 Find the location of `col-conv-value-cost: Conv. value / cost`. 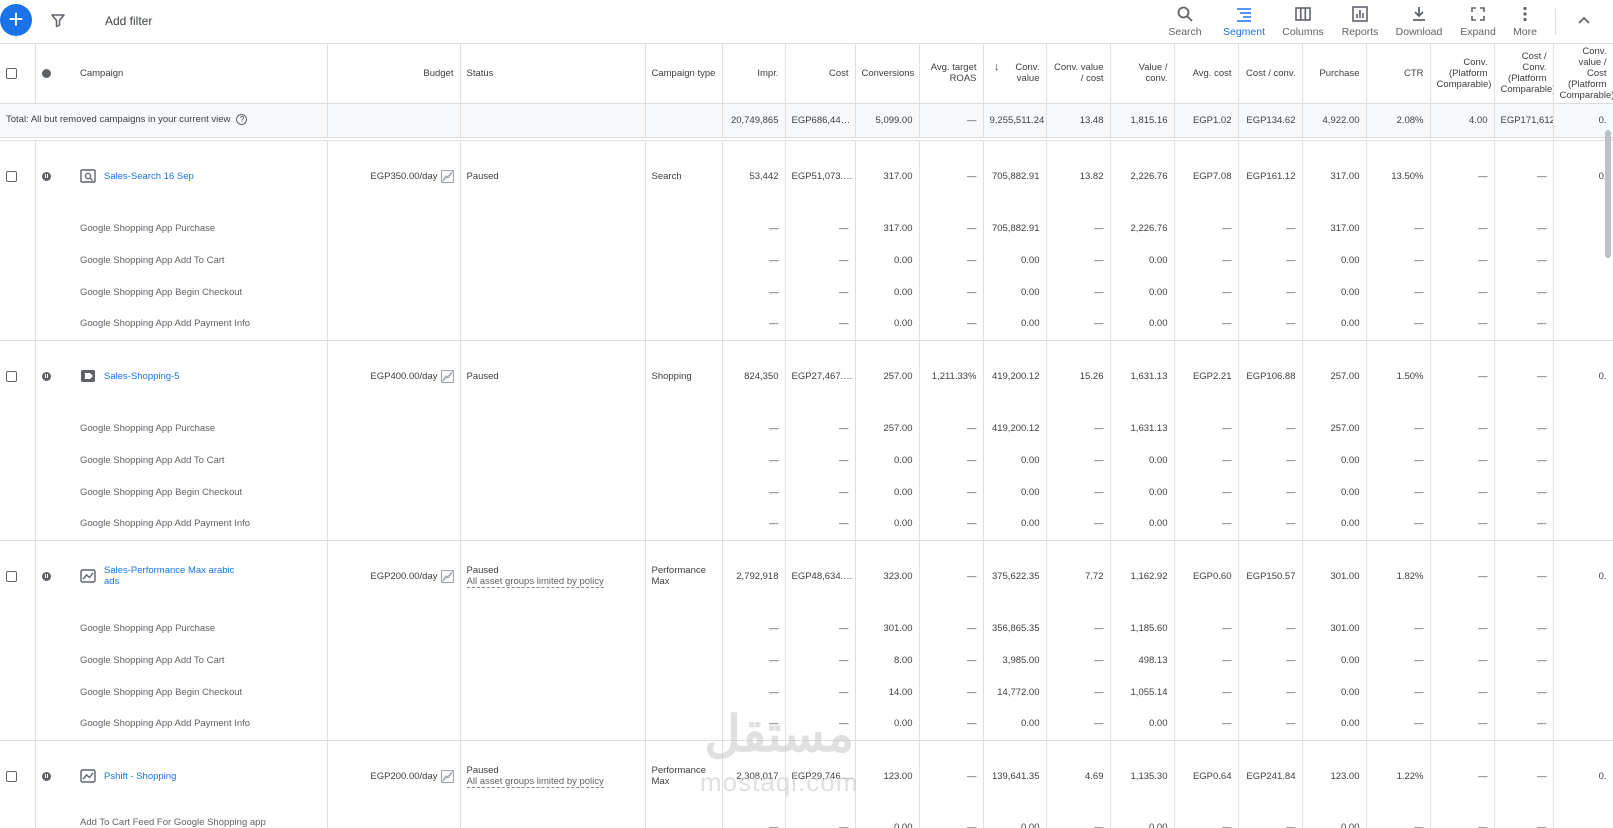

col-conv-value-cost: Conv. value / cost is located at coordinates (1078, 74).